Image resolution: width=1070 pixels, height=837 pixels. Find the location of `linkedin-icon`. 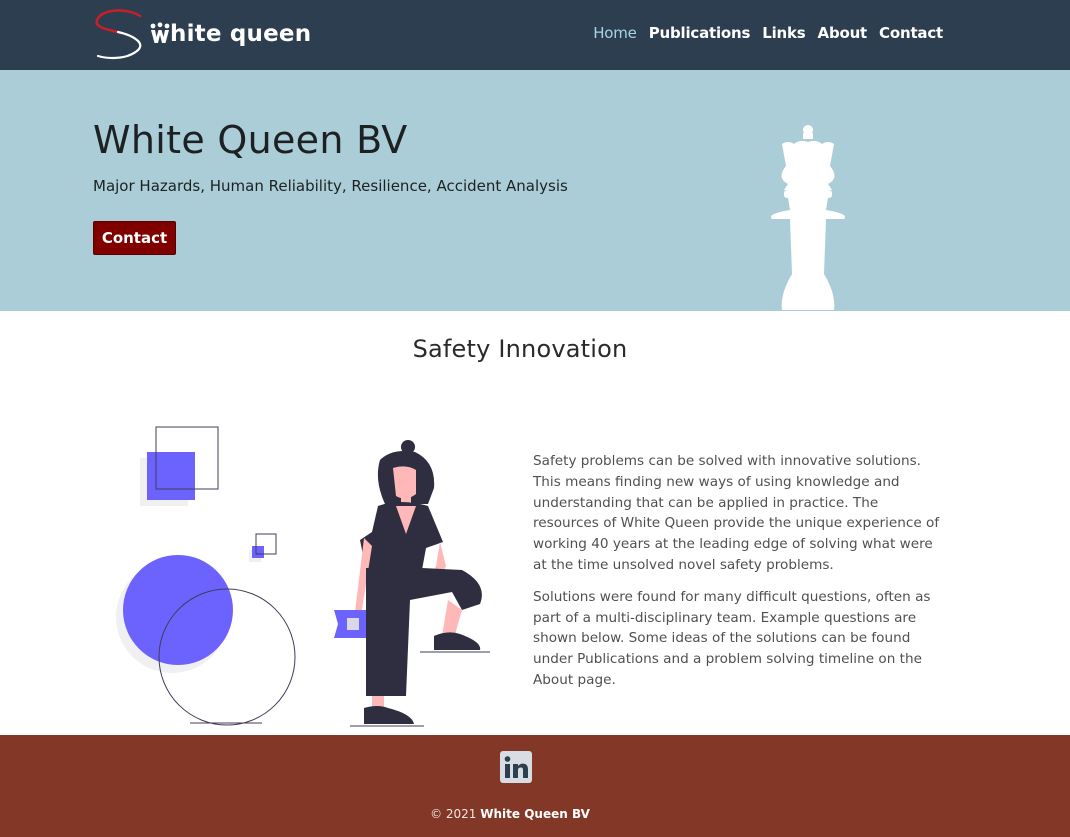

linkedin-icon is located at coordinates (516, 767).